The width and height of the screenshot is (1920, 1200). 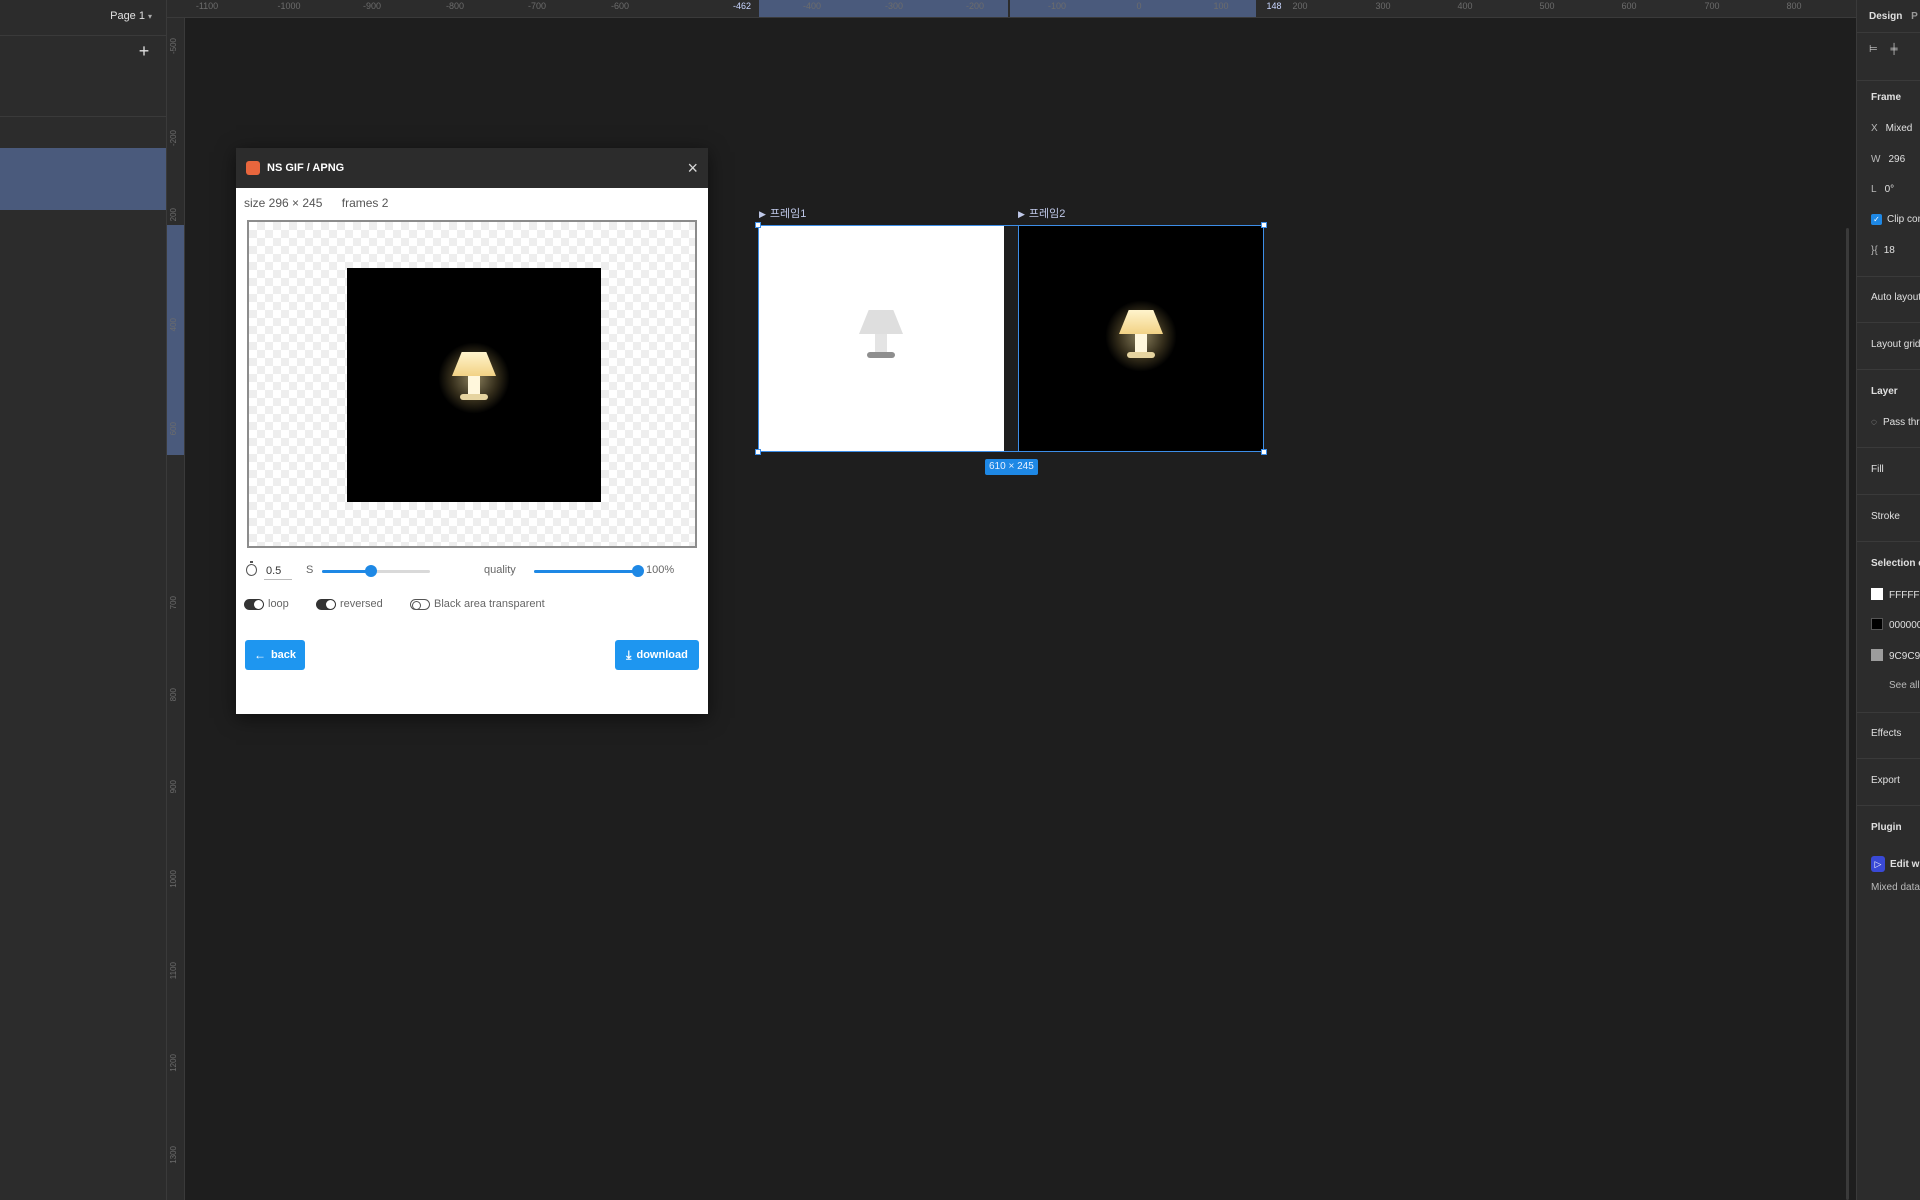 I want to click on ruler-tick: -300, so click(x=894, y=6).